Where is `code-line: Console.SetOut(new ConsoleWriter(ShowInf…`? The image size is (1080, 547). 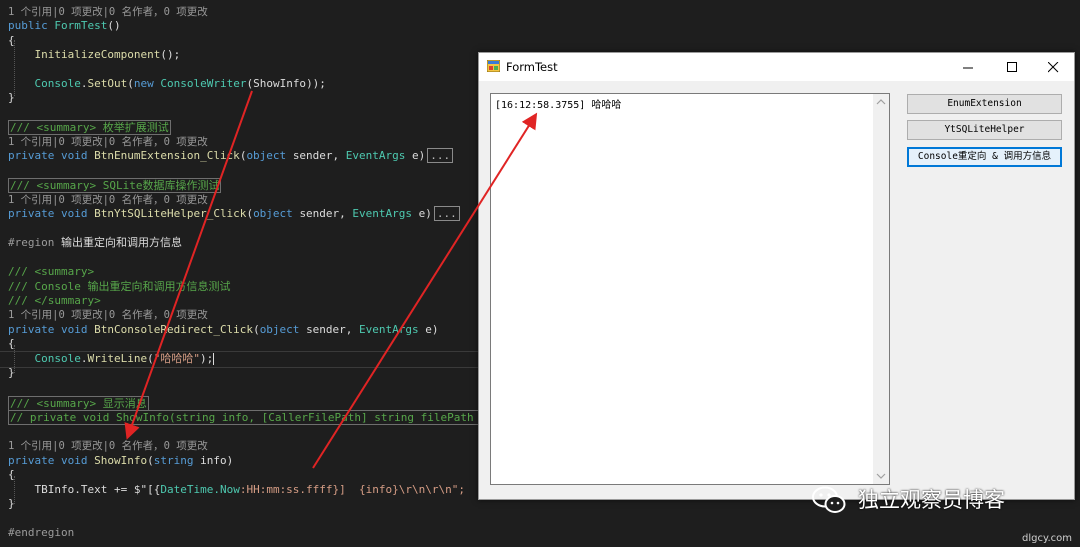 code-line: Console.SetOut(new ConsoleWriter(ShowInf… is located at coordinates (180, 83).